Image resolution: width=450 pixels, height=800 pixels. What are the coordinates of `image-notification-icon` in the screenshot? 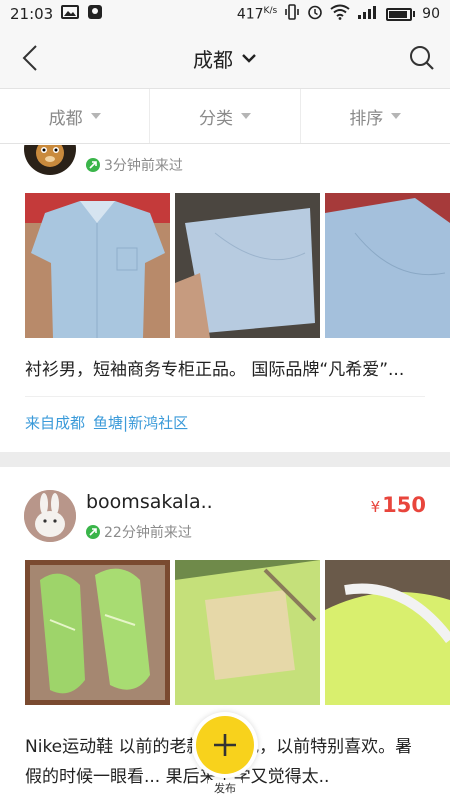 It's located at (70, 14).